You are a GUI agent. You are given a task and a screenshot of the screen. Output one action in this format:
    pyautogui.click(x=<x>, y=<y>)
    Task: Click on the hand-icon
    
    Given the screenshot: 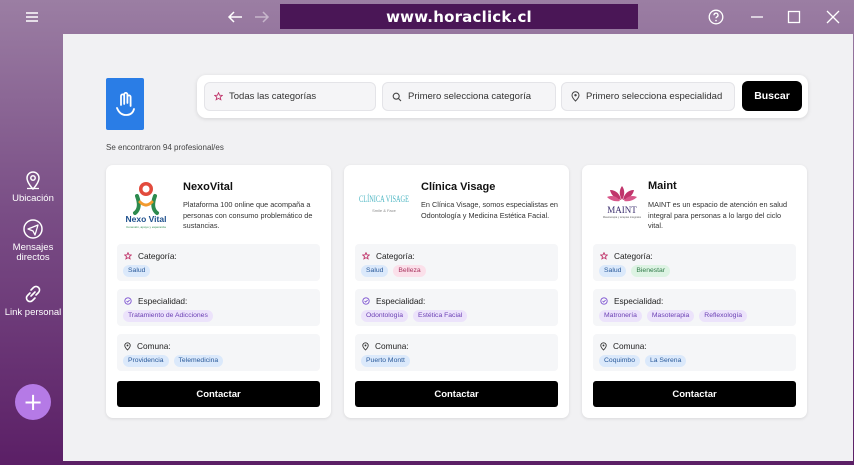 What is the action you would take?
    pyautogui.click(x=125, y=104)
    